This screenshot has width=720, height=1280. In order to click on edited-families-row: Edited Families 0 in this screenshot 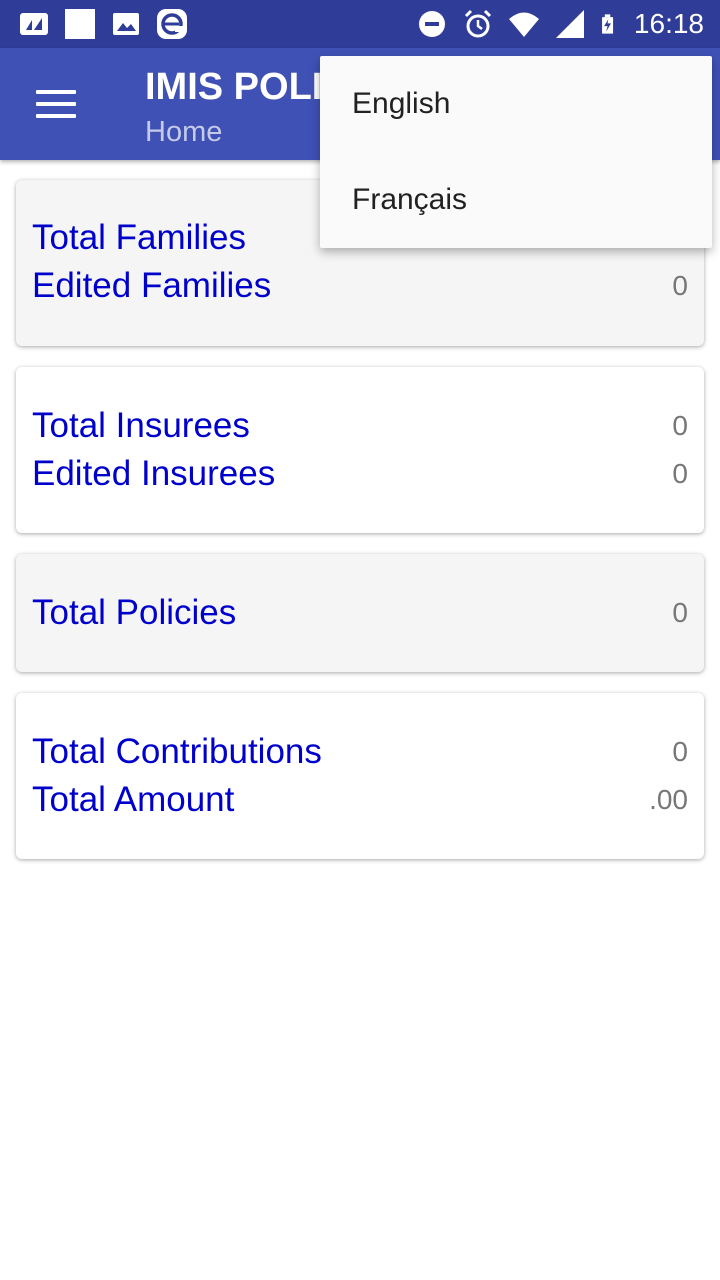, I will do `click(360, 286)`.